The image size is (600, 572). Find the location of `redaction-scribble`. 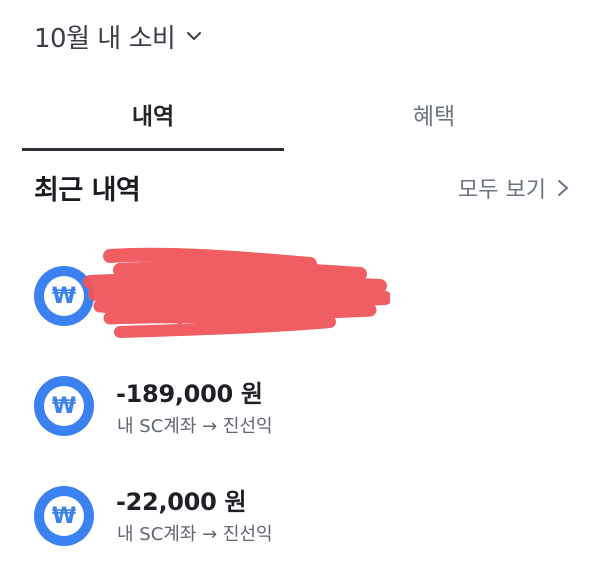

redaction-scribble is located at coordinates (236, 292).